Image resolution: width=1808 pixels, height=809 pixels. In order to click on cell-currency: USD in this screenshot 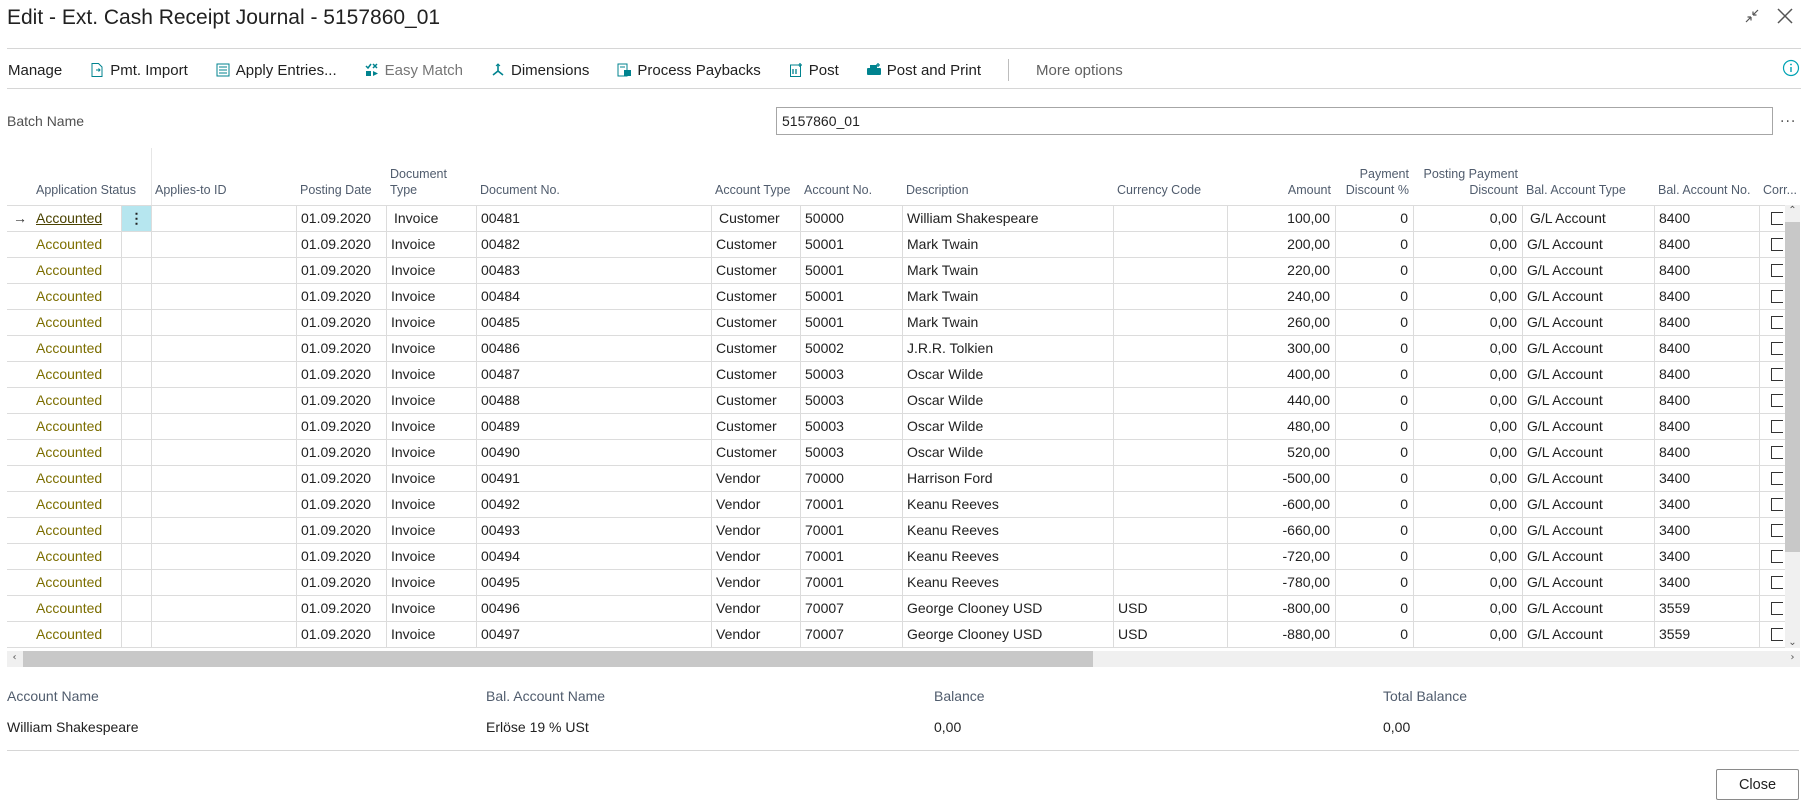, I will do `click(1170, 609)`.